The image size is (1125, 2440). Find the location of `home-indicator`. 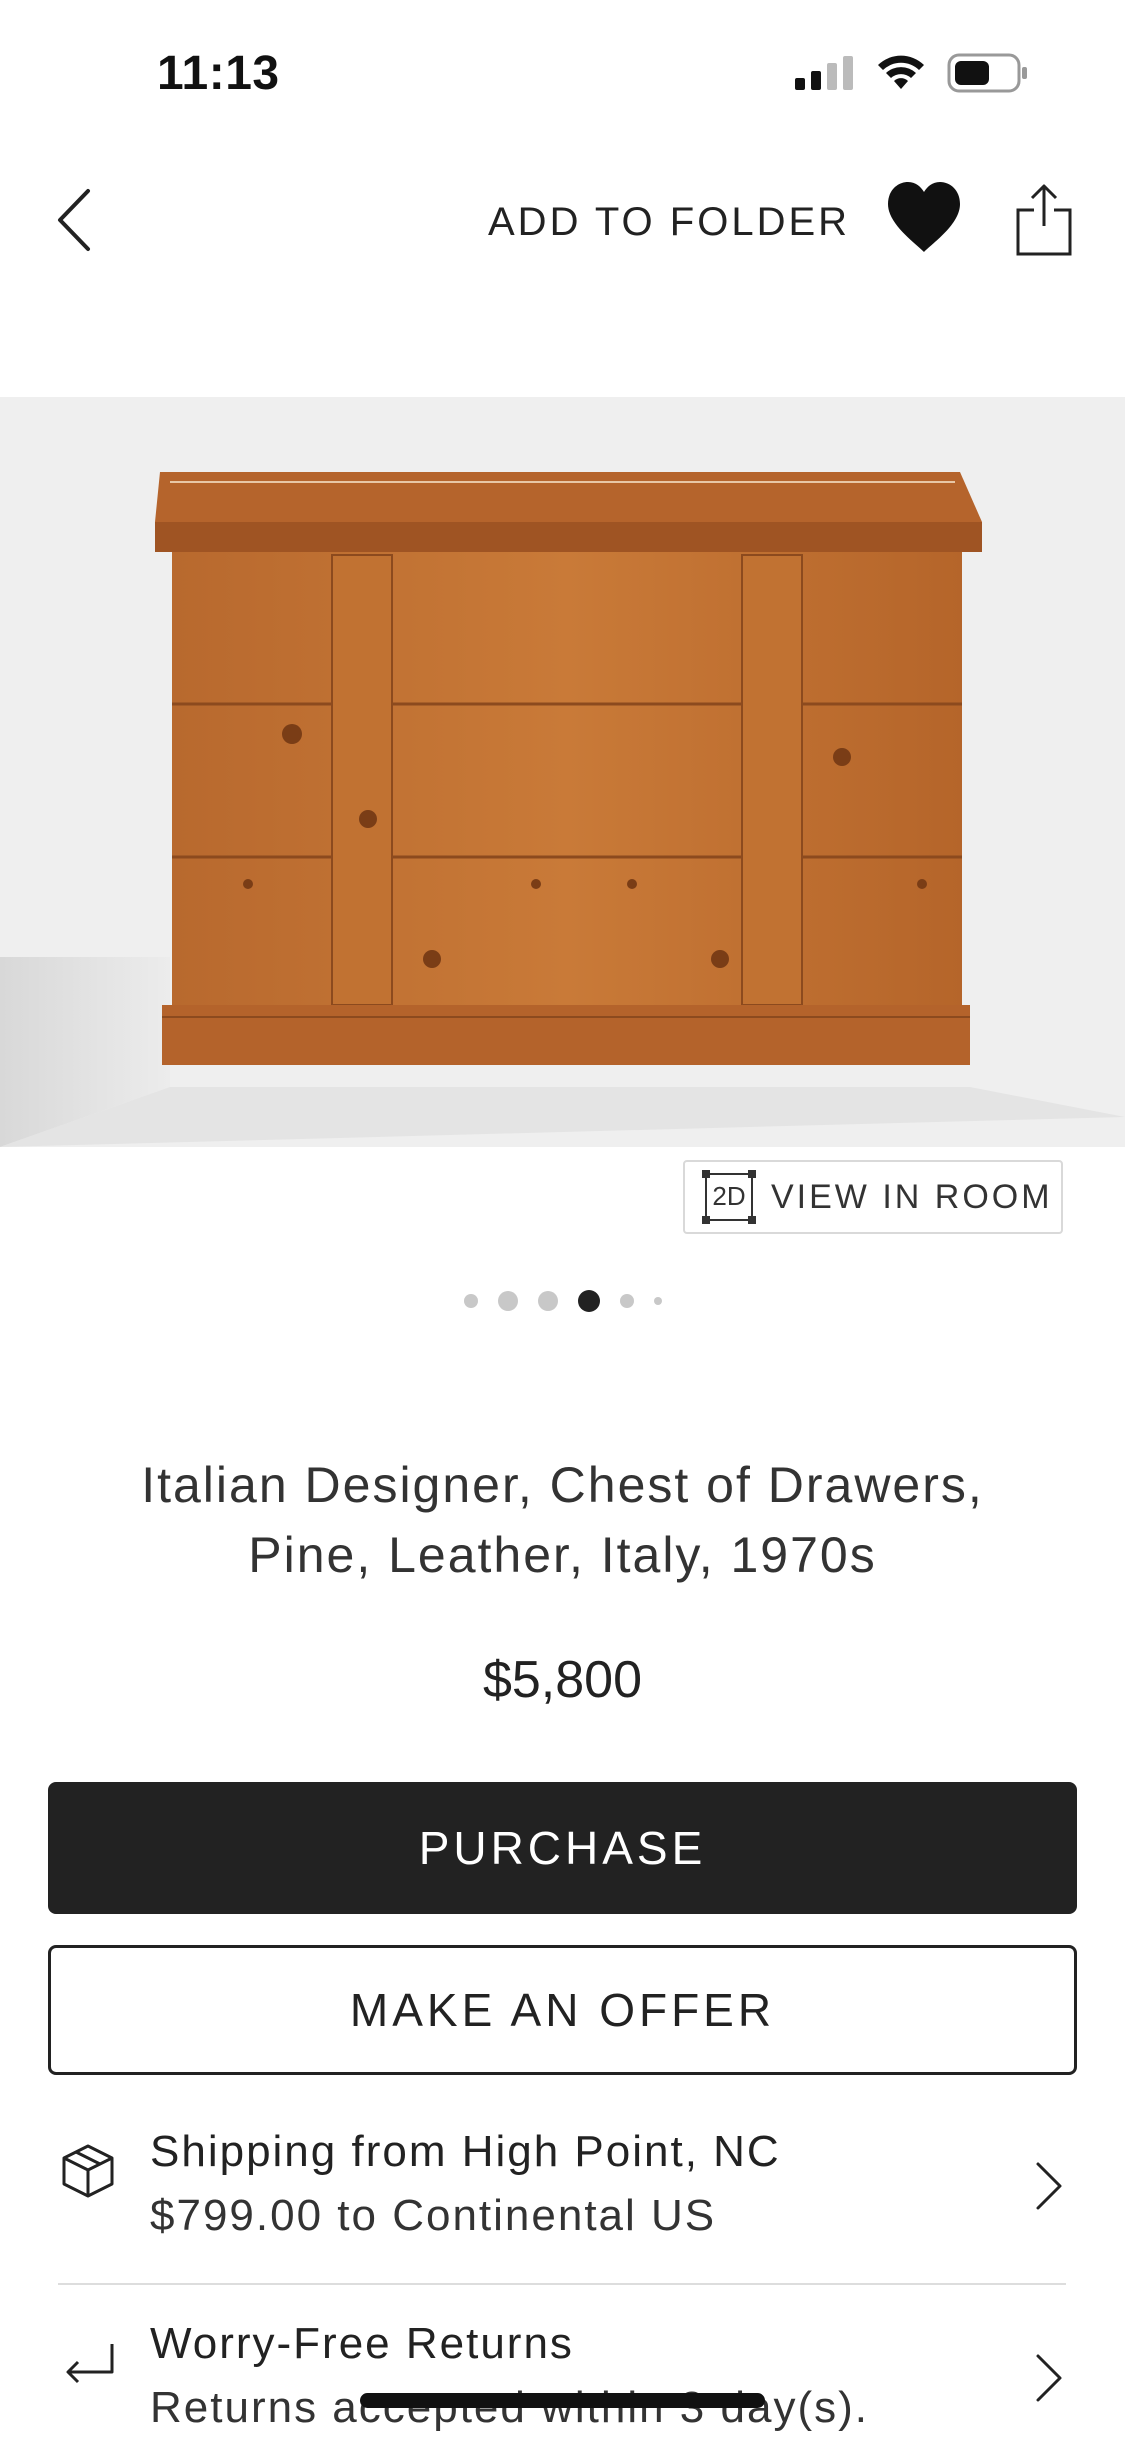

home-indicator is located at coordinates (562, 2400).